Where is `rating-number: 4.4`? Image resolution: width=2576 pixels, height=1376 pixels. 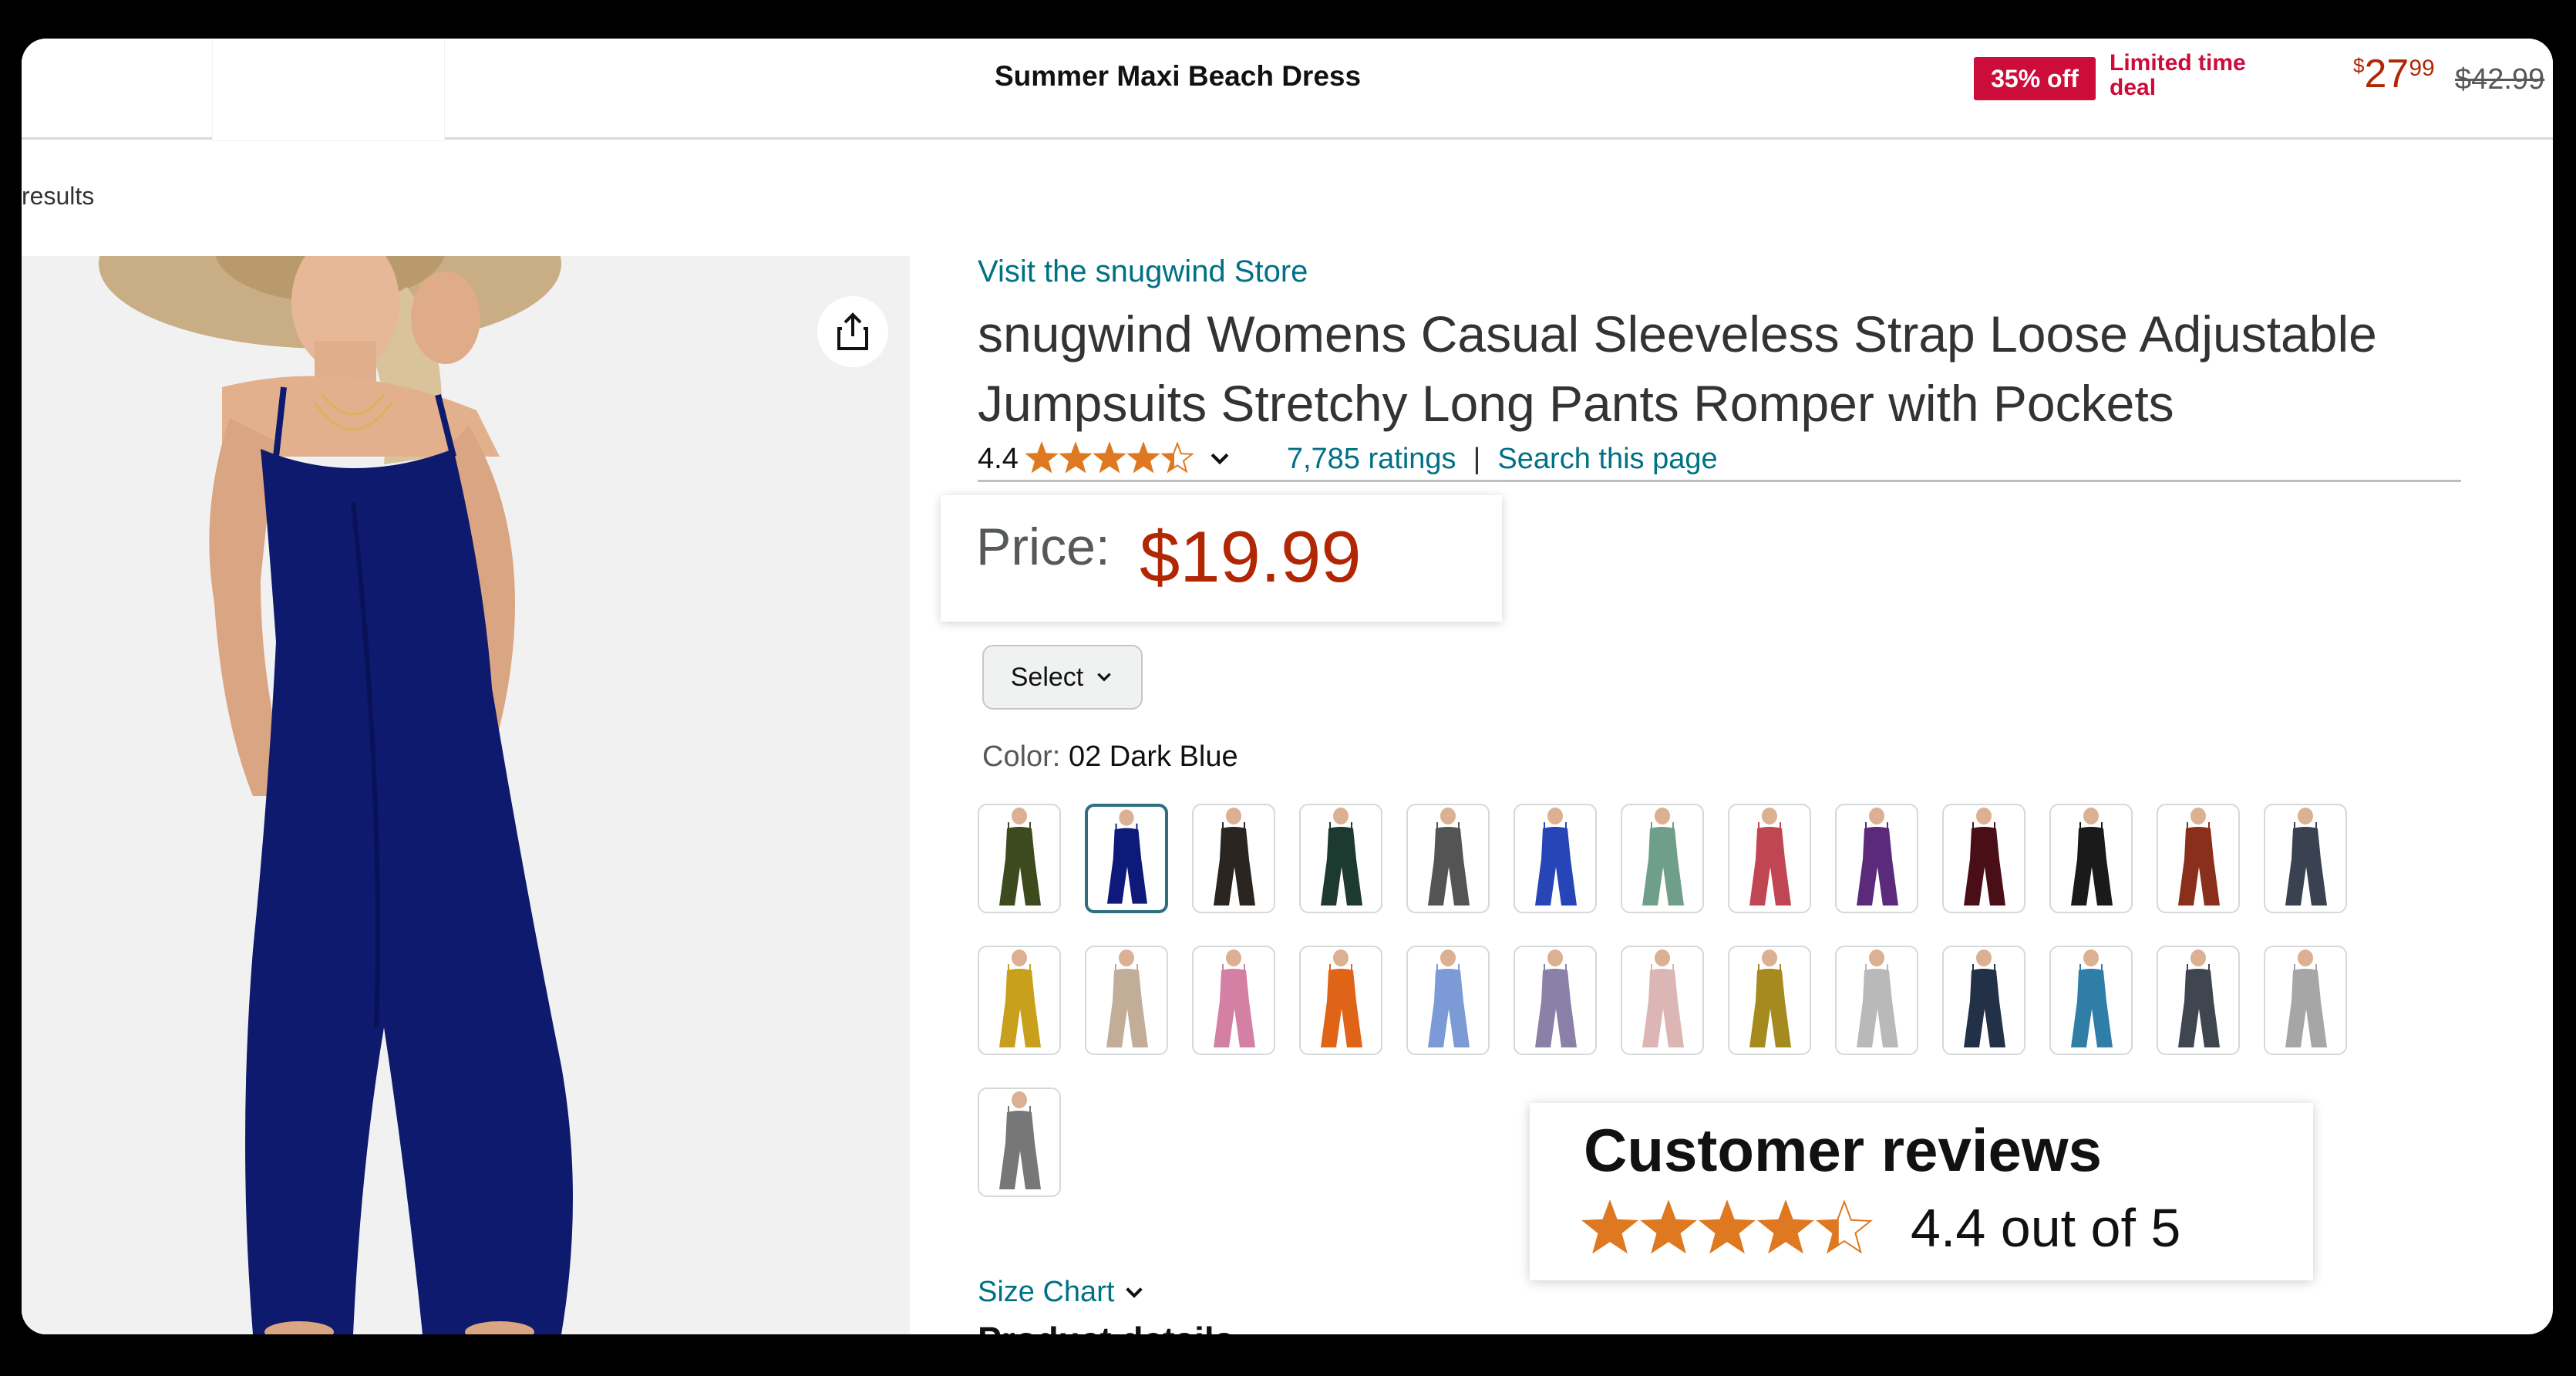 rating-number: 4.4 is located at coordinates (999, 459).